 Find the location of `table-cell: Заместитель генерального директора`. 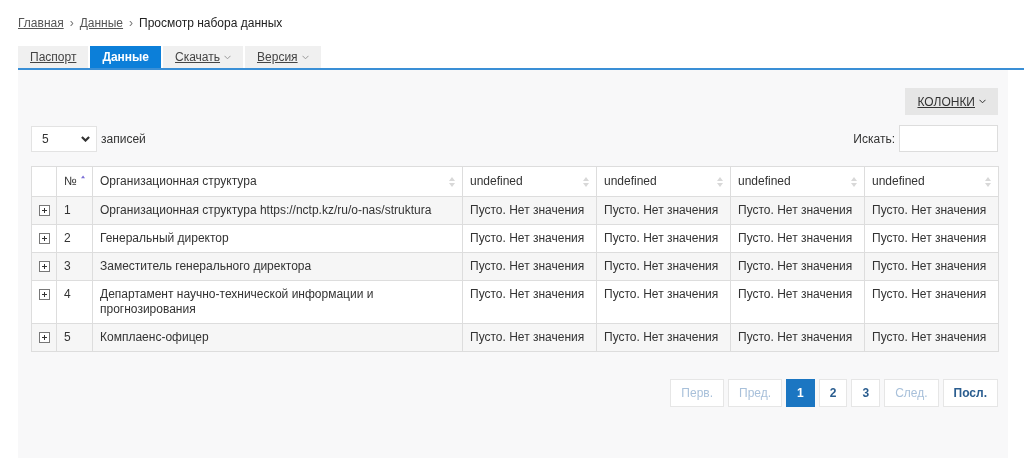

table-cell: Заместитель генерального директора is located at coordinates (206, 266).